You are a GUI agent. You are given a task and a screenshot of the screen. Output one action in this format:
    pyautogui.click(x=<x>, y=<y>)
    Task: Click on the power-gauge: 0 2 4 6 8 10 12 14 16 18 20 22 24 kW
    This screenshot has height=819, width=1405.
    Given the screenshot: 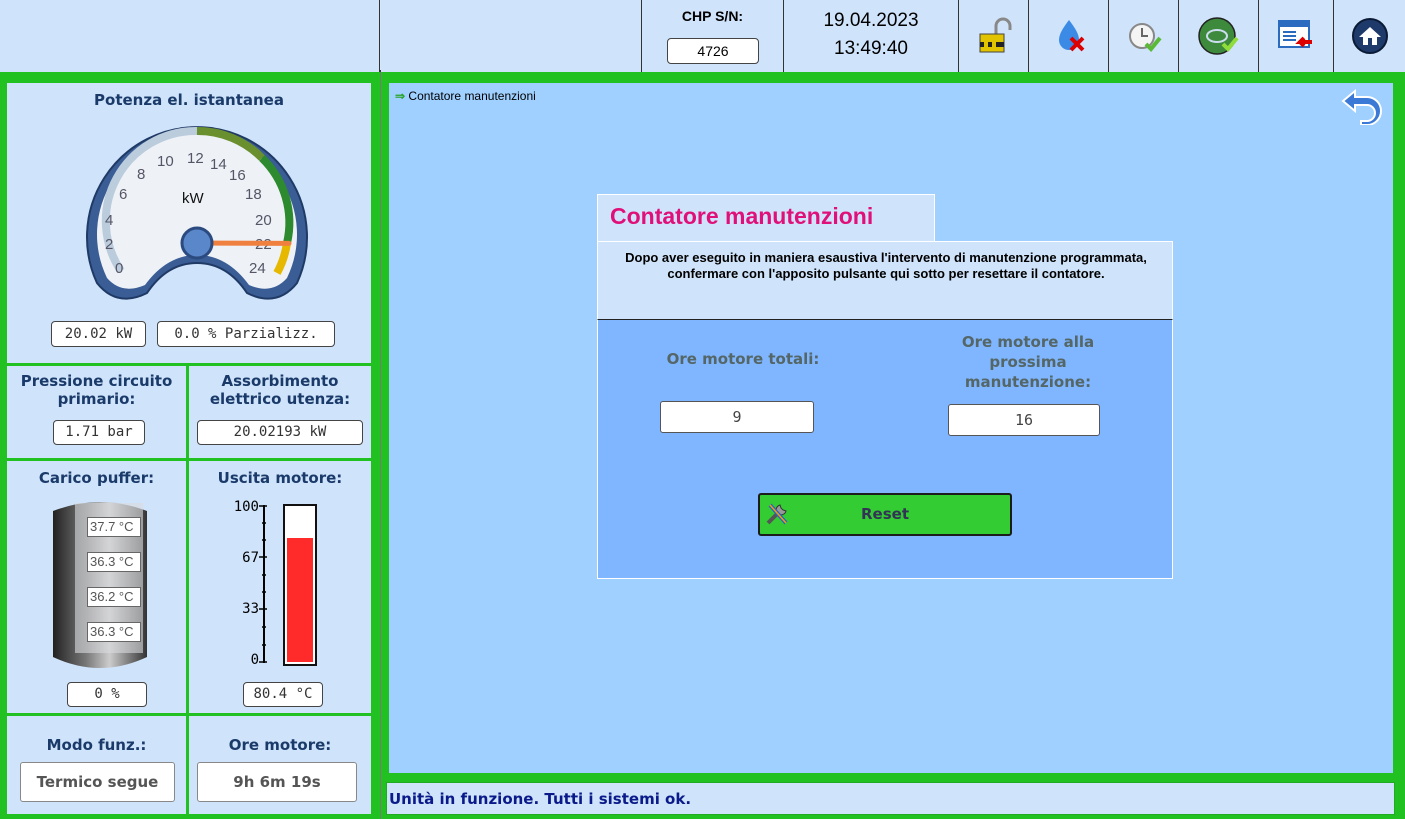 What is the action you would take?
    pyautogui.click(x=197, y=213)
    